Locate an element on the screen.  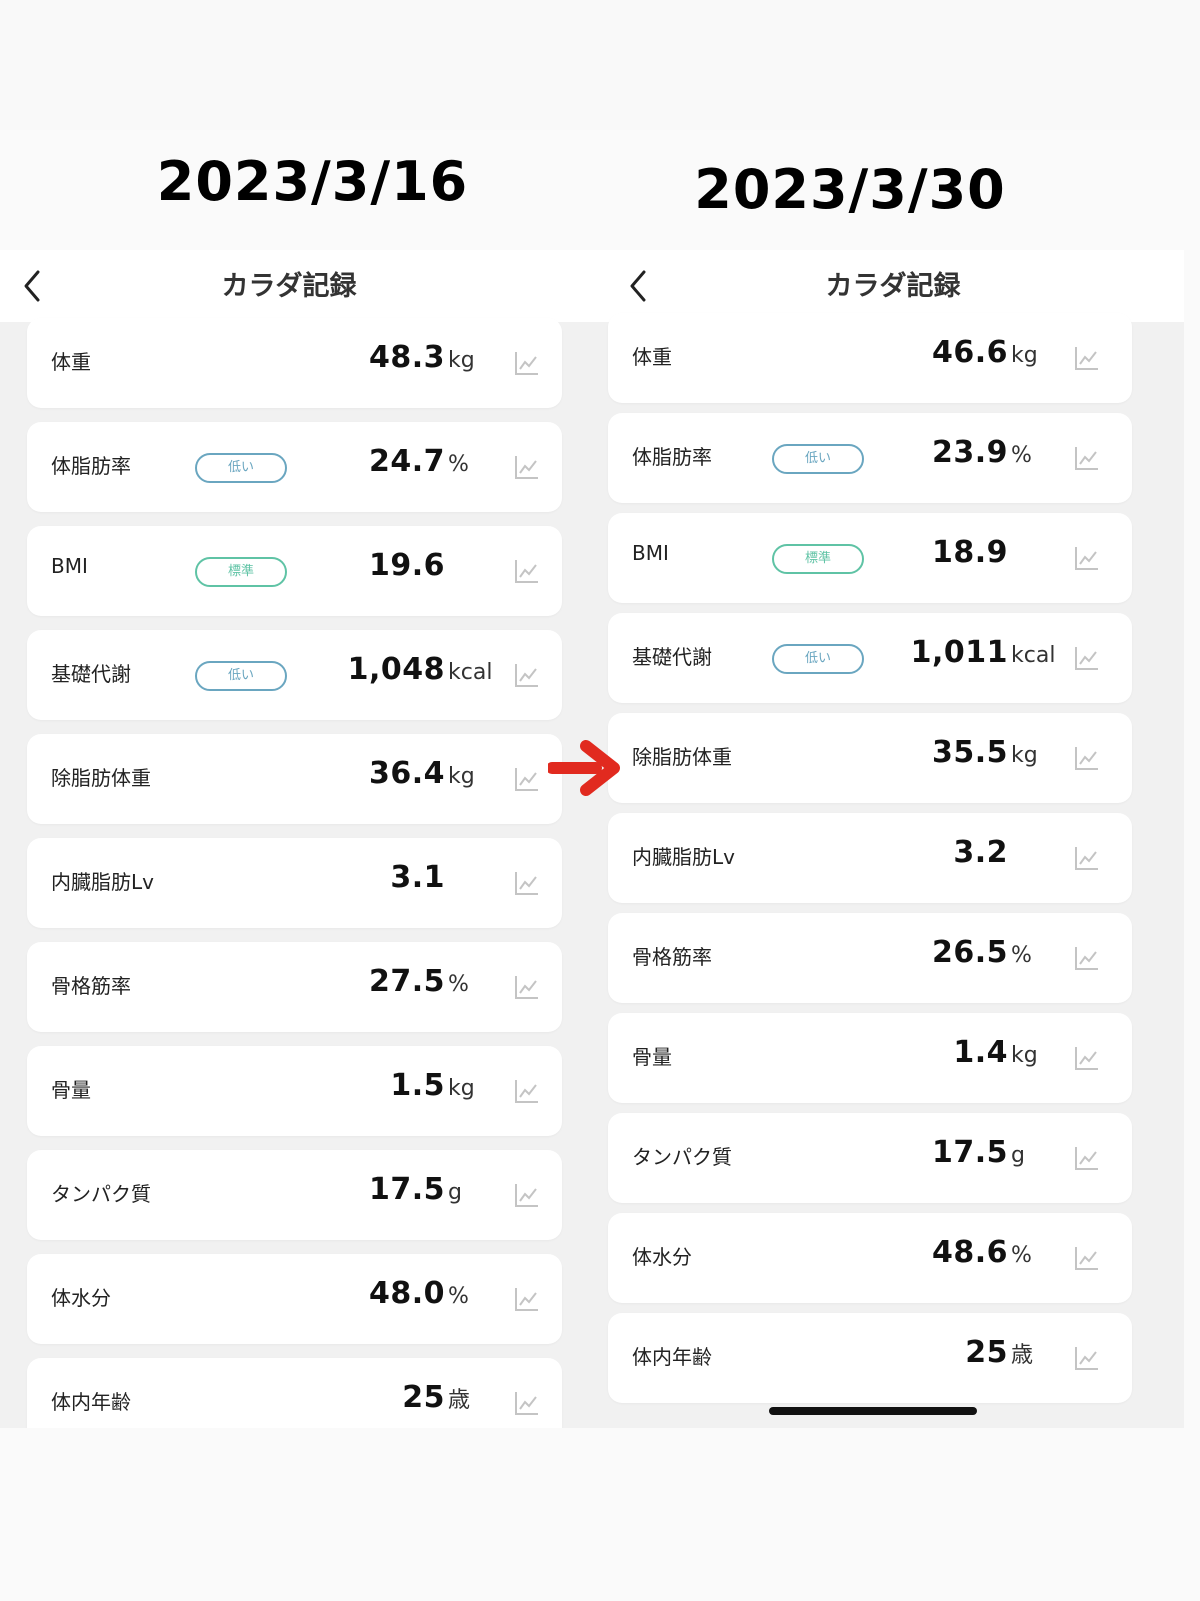
metric-card: 骨量 1.4 kg is located at coordinates (870, 1058).